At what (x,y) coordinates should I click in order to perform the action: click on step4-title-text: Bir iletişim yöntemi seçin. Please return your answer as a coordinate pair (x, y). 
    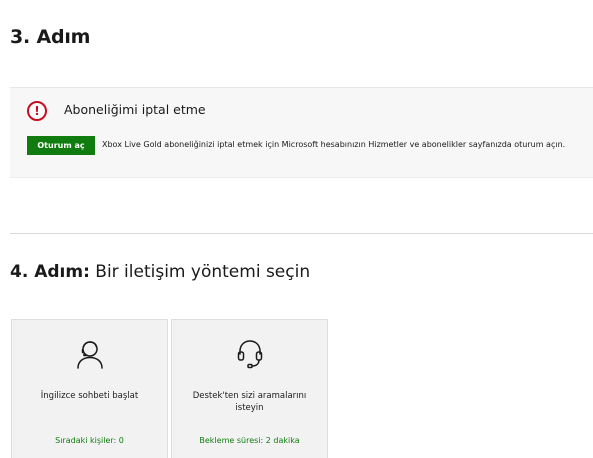
    Looking at the image, I should click on (200, 272).